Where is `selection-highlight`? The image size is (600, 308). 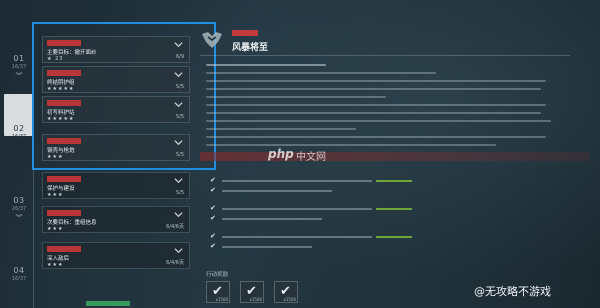
selection-highlight is located at coordinates (124, 96).